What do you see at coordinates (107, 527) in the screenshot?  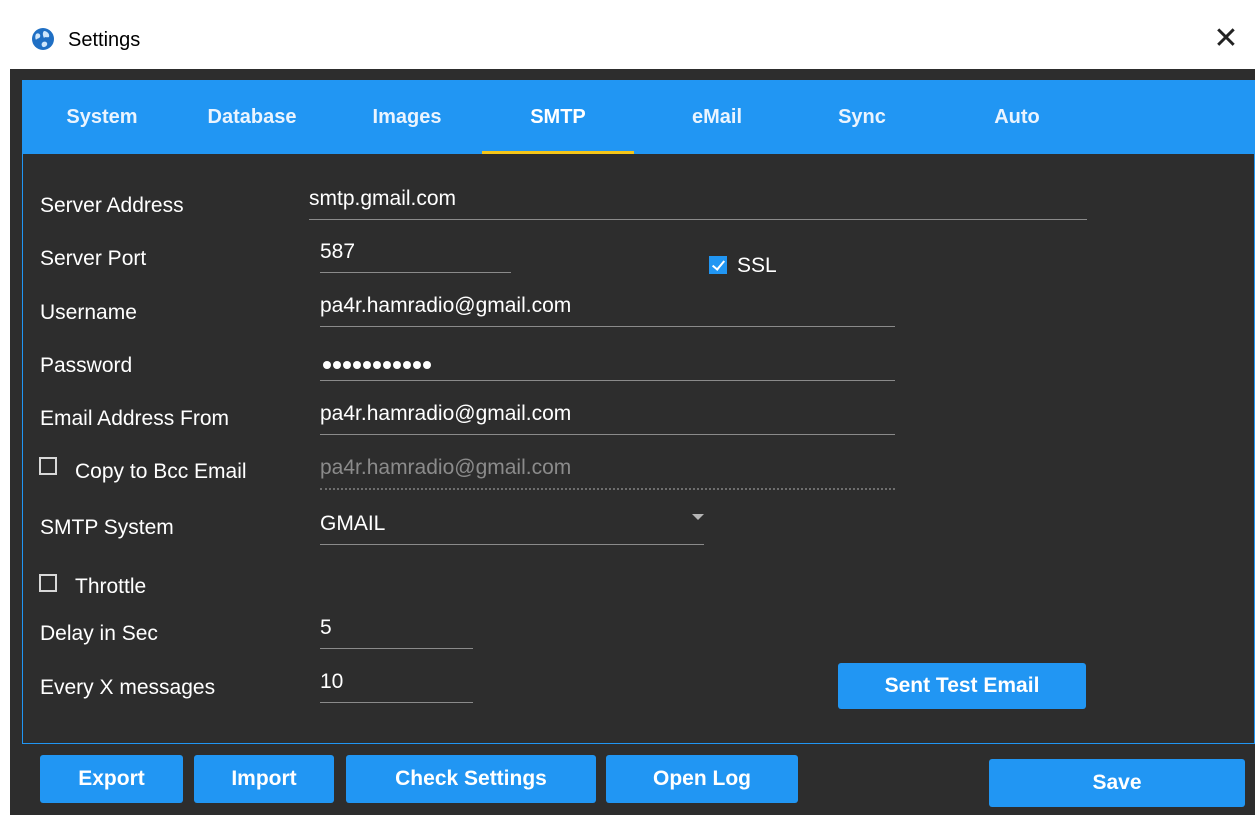 I see `smtp-system-label: SMTP System` at bounding box center [107, 527].